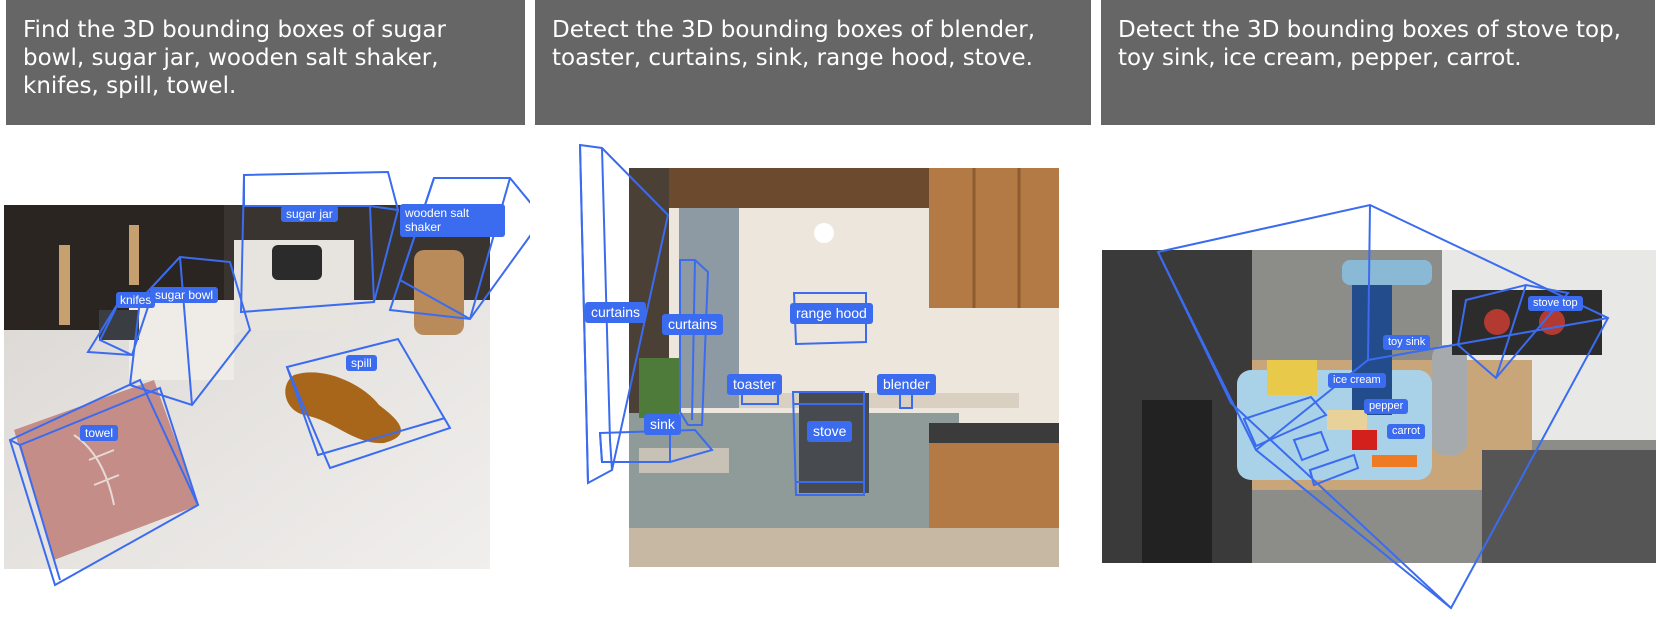 Image resolution: width=1661 pixels, height=617 pixels. What do you see at coordinates (906, 384) in the screenshot?
I see `label-blender: blender` at bounding box center [906, 384].